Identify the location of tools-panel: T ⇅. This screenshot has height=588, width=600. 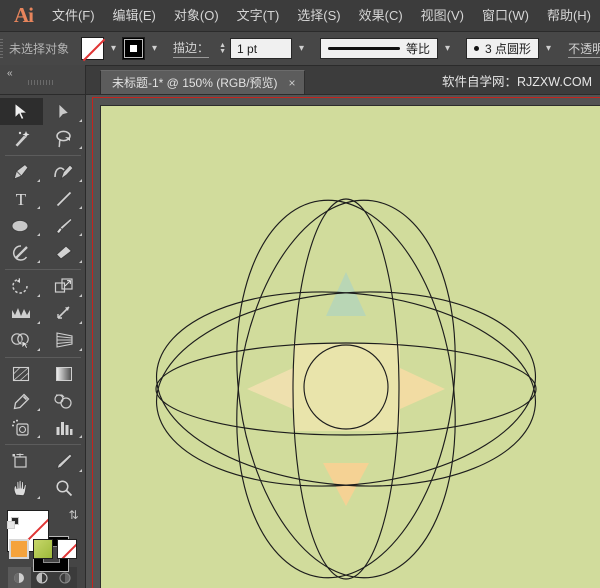
(43, 341).